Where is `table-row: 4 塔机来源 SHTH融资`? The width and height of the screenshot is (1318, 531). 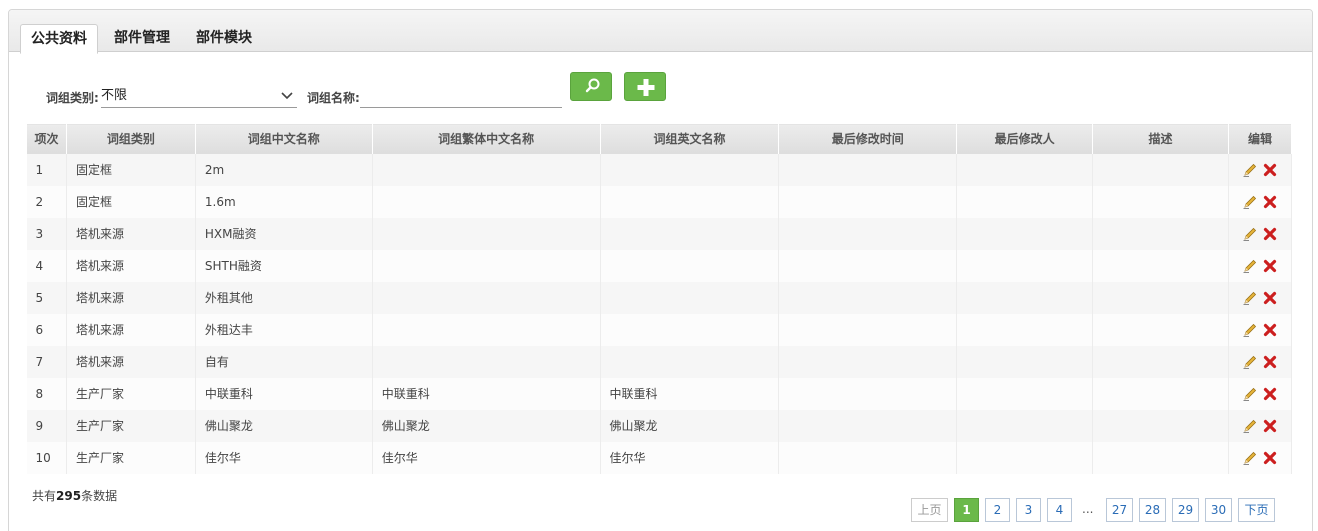 table-row: 4 塔机来源 SHTH融资 is located at coordinates (659, 265).